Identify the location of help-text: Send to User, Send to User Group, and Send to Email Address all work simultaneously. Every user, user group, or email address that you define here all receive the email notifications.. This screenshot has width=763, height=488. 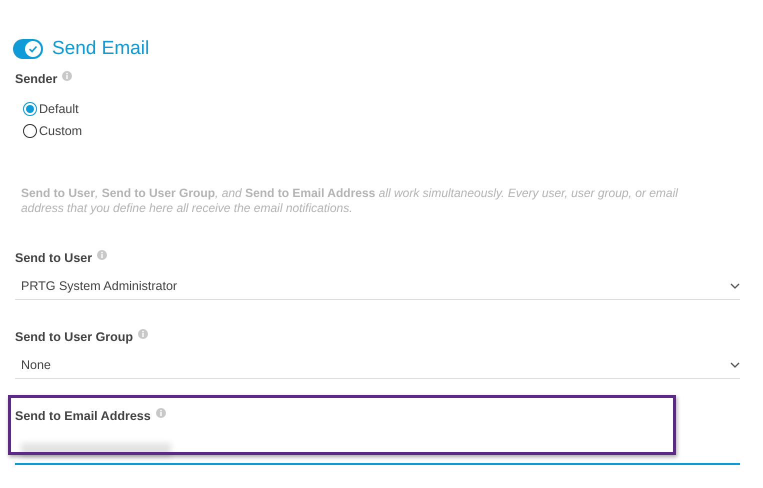
(350, 201).